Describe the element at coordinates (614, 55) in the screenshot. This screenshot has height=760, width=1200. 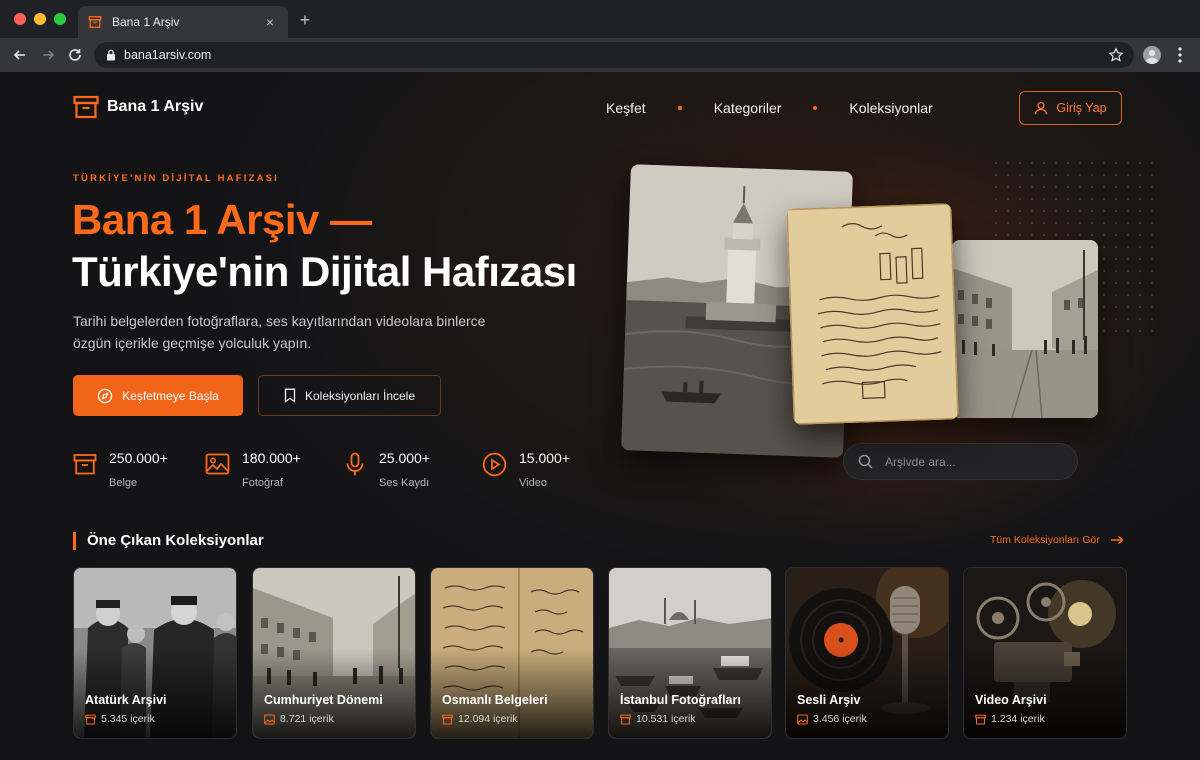
I see `address-bar: bana1arsiv.com` at that location.